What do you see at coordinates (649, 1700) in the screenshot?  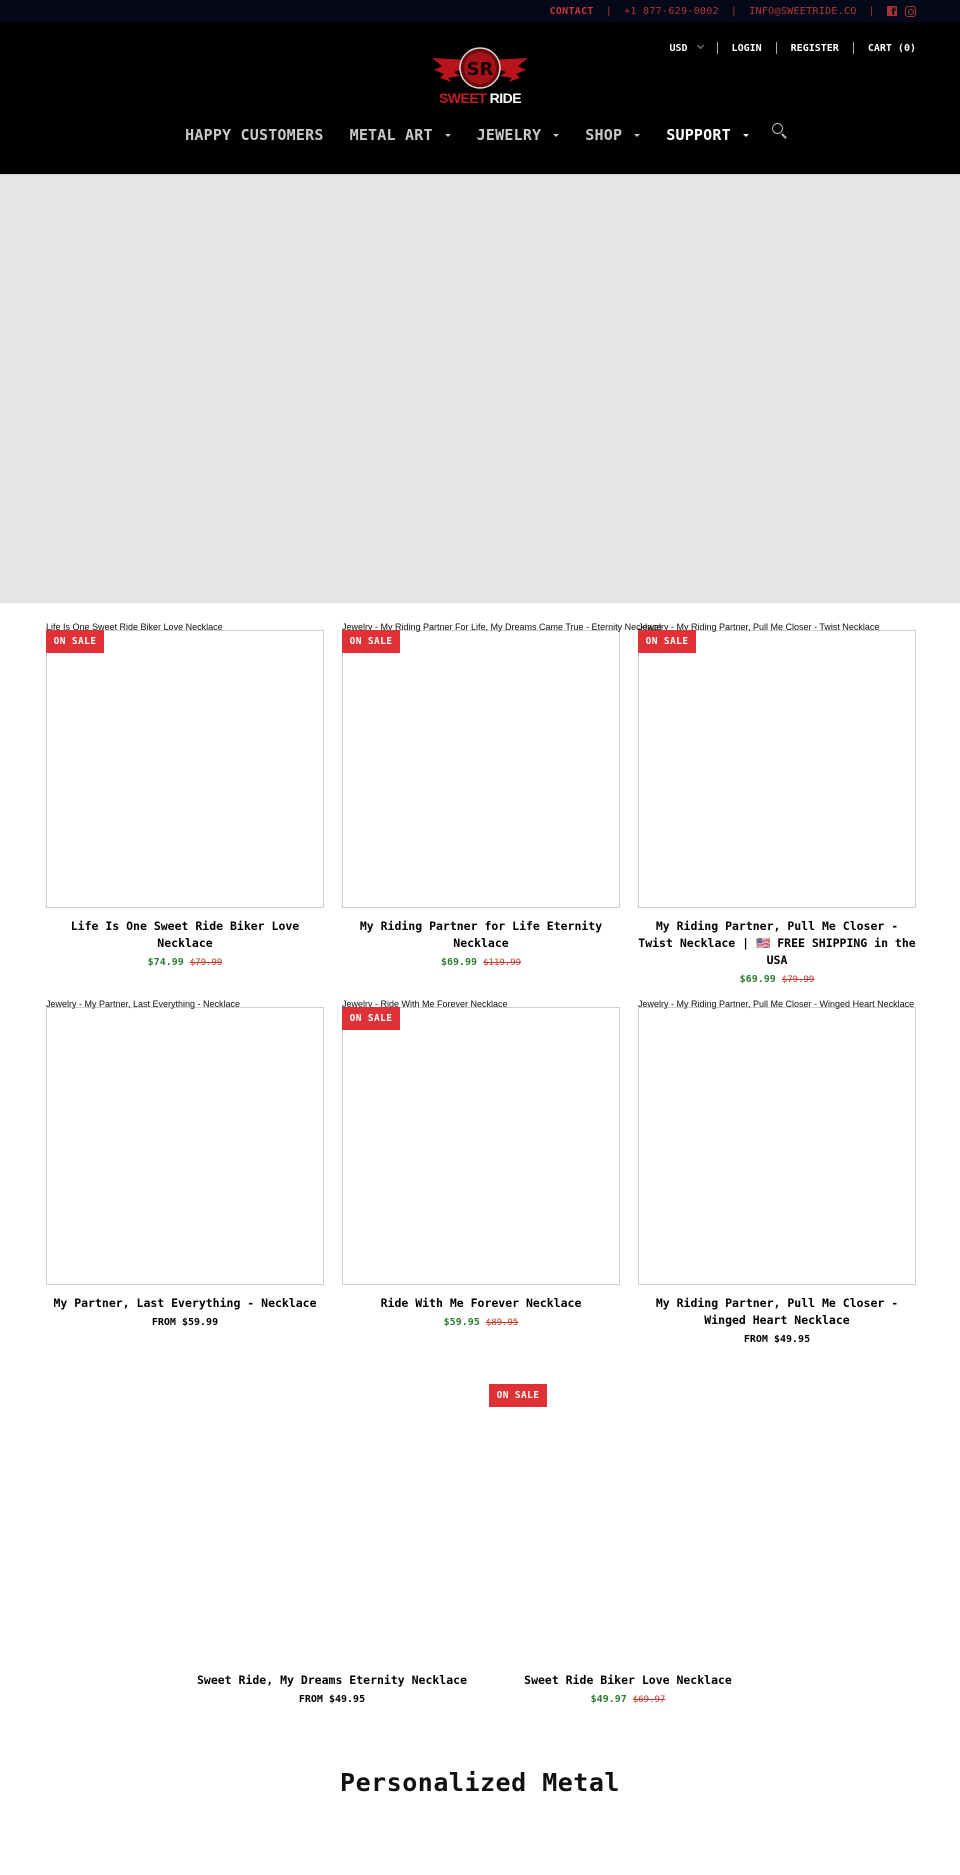 I see `compare-price: $69.97` at bounding box center [649, 1700].